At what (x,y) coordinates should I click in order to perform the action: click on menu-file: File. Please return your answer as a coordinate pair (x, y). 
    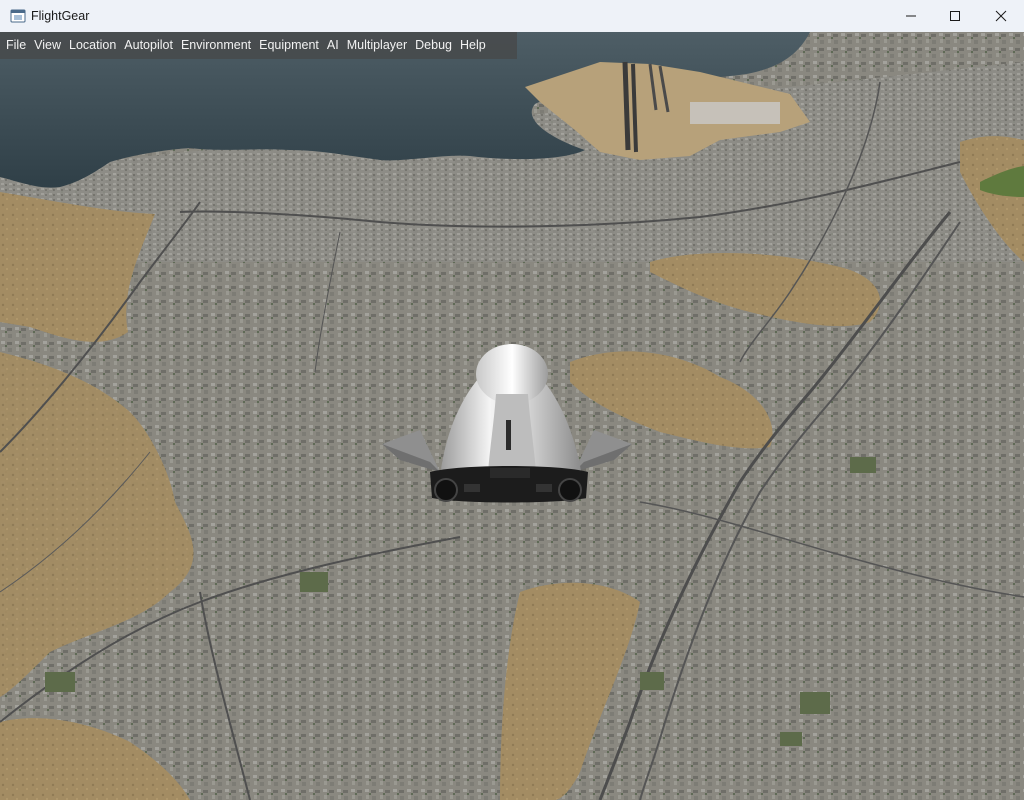
    Looking at the image, I should click on (16, 45).